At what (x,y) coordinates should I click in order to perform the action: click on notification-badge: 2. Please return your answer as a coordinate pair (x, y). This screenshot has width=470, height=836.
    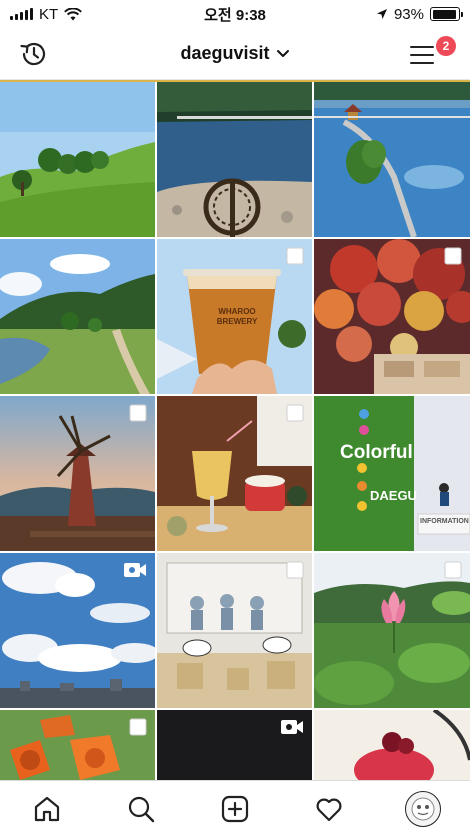
    Looking at the image, I should click on (446, 46).